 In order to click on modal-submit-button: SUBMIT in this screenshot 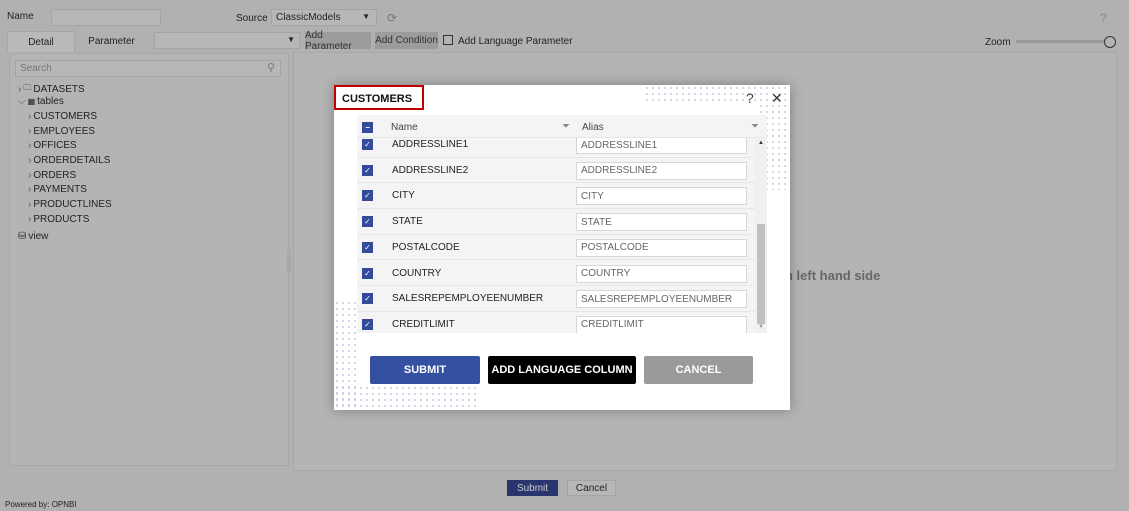, I will do `click(425, 370)`.